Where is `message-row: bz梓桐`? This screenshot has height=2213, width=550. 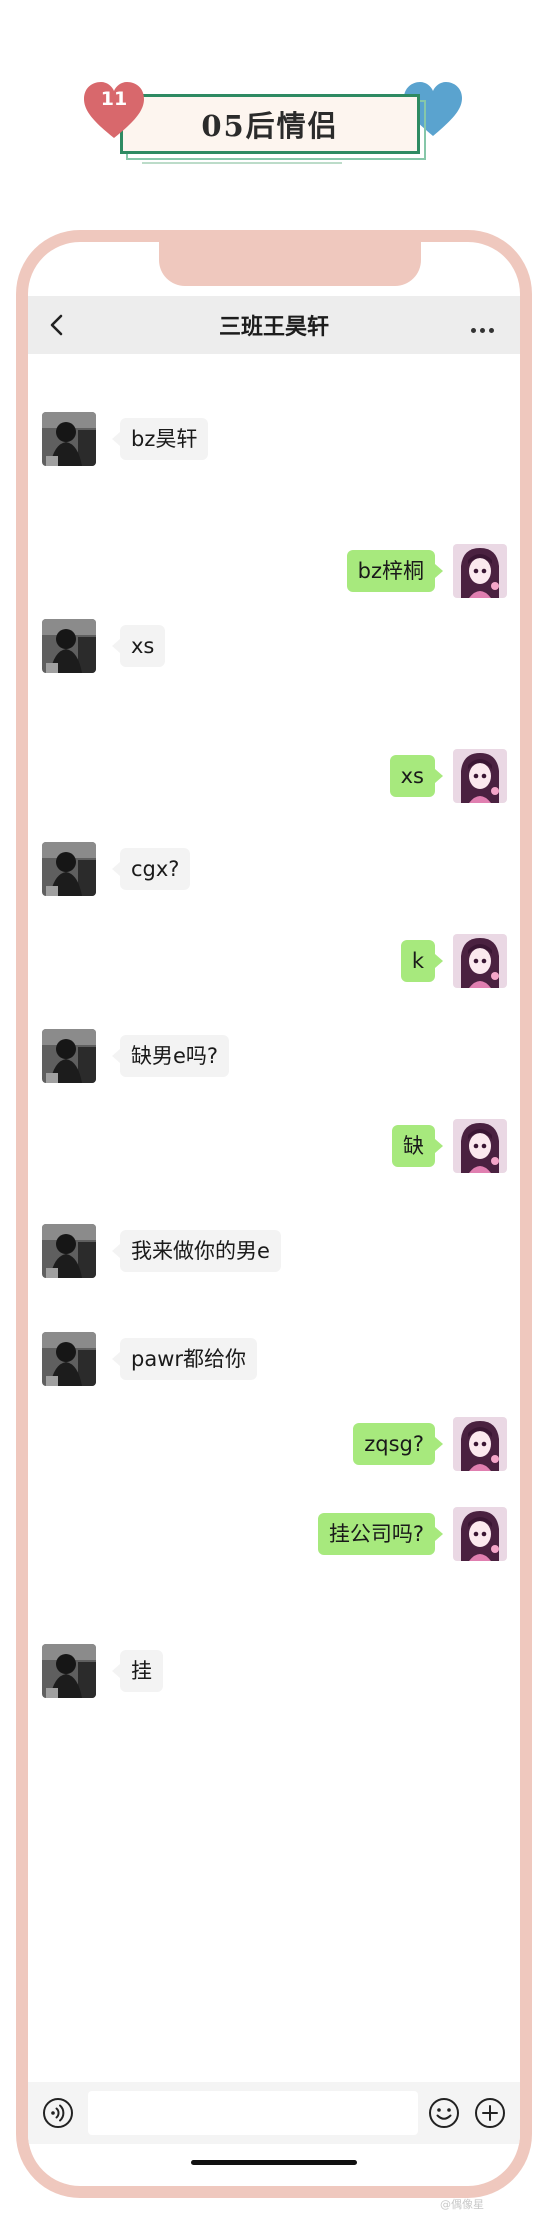 message-row: bz梓桐 is located at coordinates (274, 572).